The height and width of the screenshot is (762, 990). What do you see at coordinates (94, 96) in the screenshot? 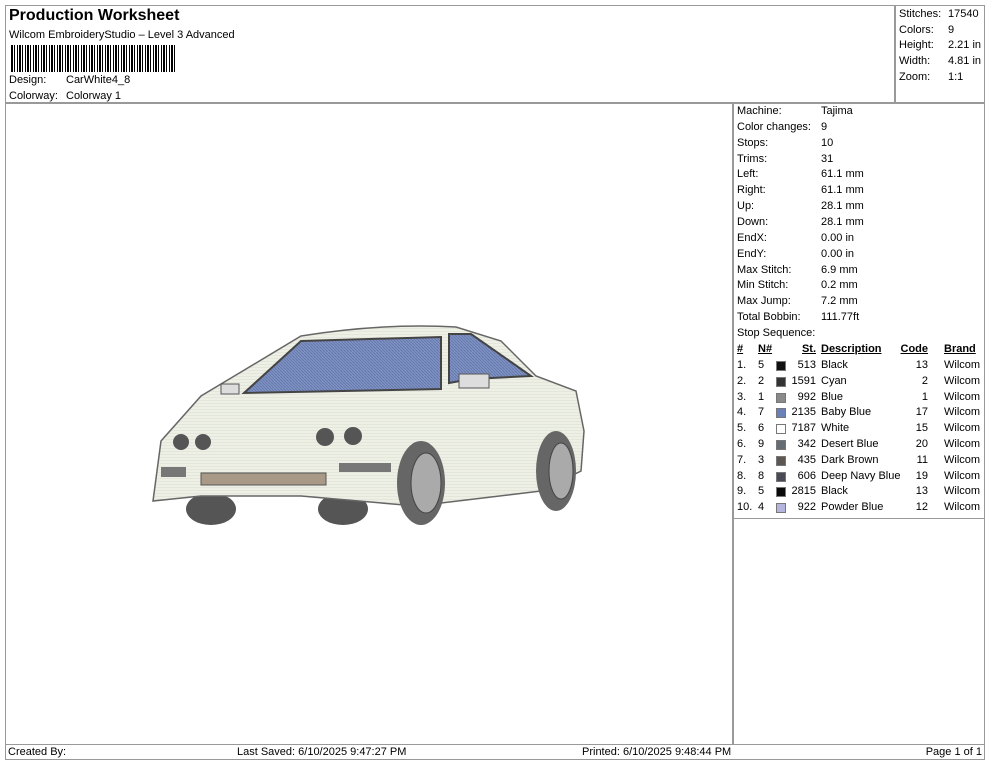
I see `colorway-name: Colorway 1` at bounding box center [94, 96].